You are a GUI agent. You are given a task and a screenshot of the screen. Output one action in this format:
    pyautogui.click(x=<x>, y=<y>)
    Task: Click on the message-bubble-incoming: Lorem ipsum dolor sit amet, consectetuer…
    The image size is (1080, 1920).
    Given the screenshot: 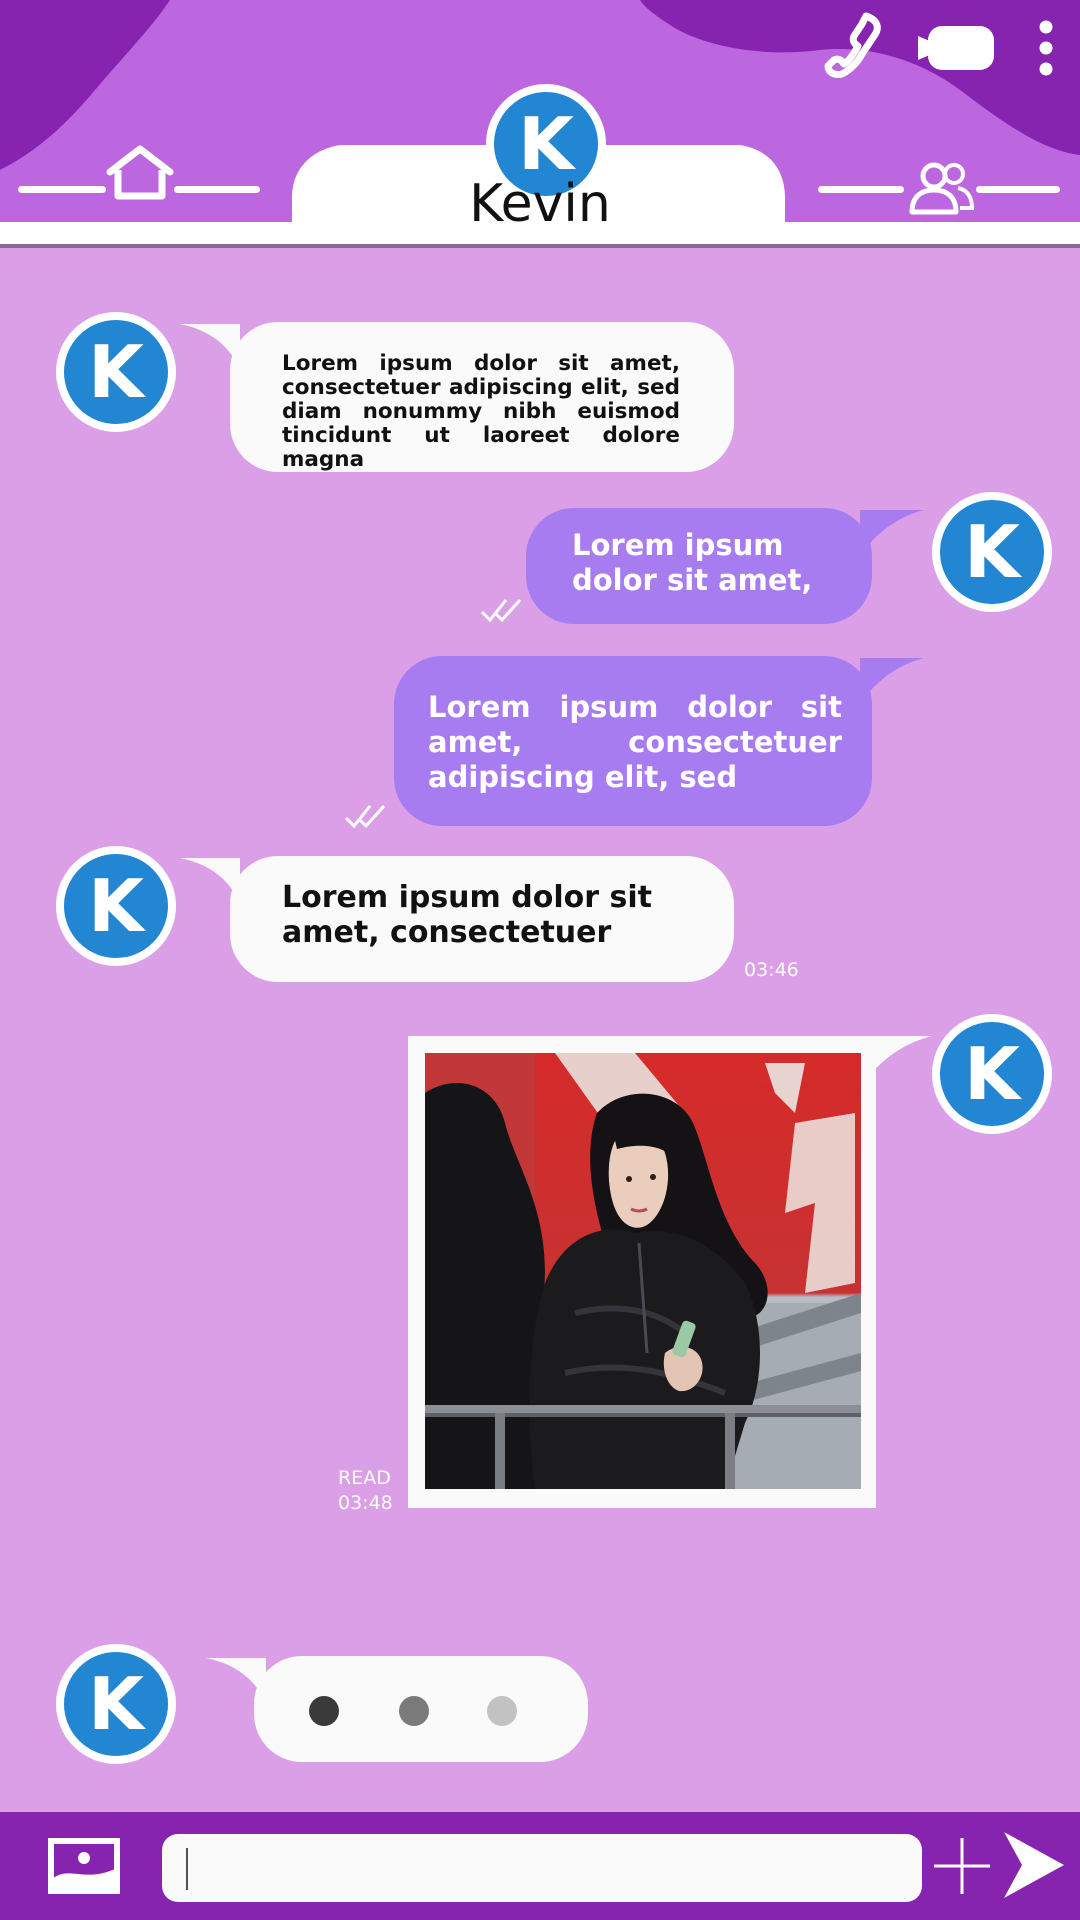 What is the action you would take?
    pyautogui.click(x=482, y=397)
    